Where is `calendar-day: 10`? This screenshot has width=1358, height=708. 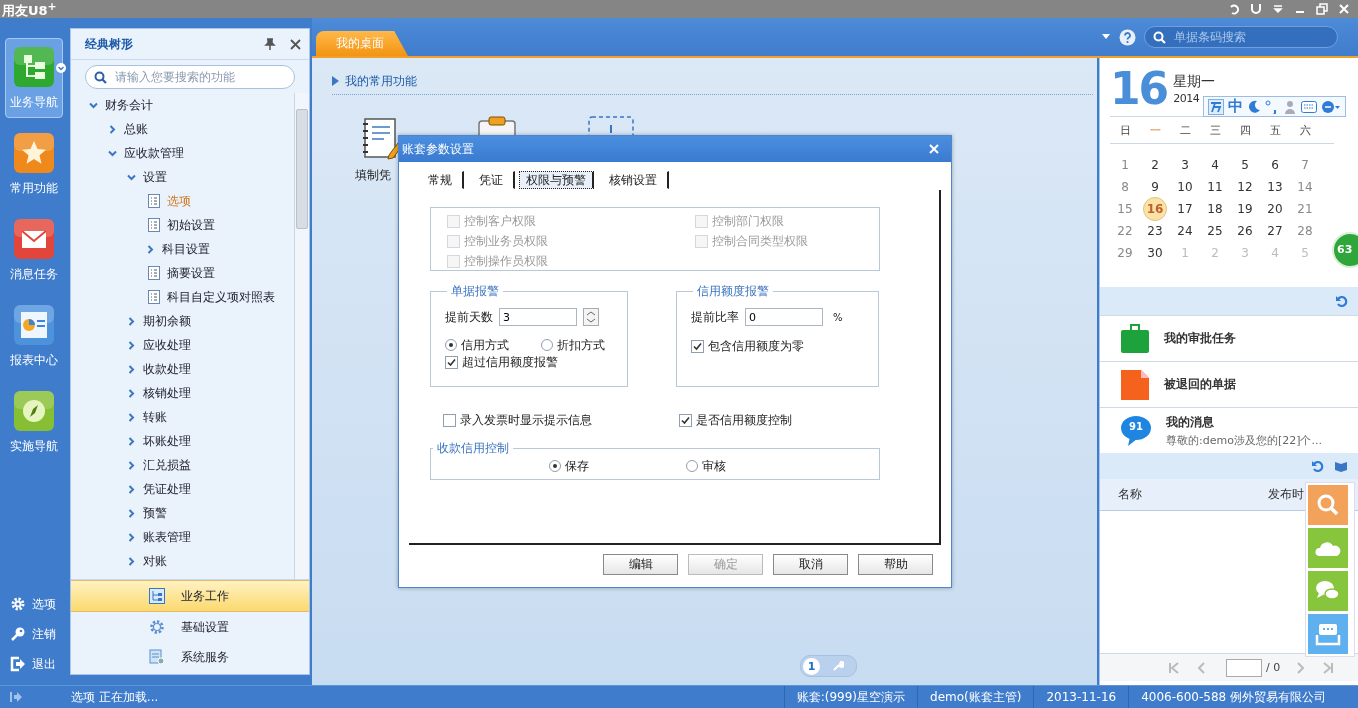
calendar-day: 10 is located at coordinates (1185, 187).